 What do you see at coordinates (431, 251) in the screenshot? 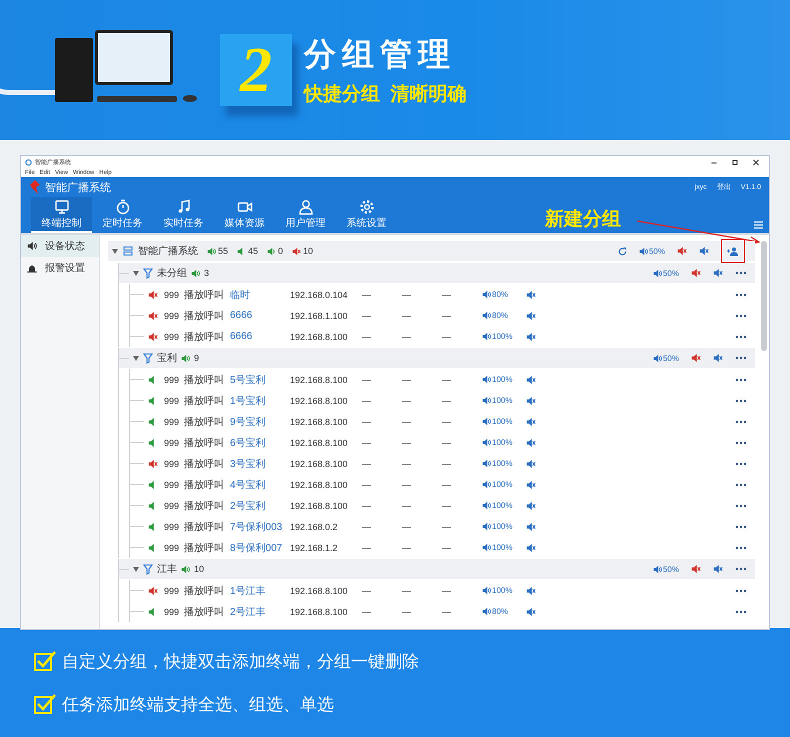
I see `tree-root-row: 智能广播系统 55 45 0 10 50%` at bounding box center [431, 251].